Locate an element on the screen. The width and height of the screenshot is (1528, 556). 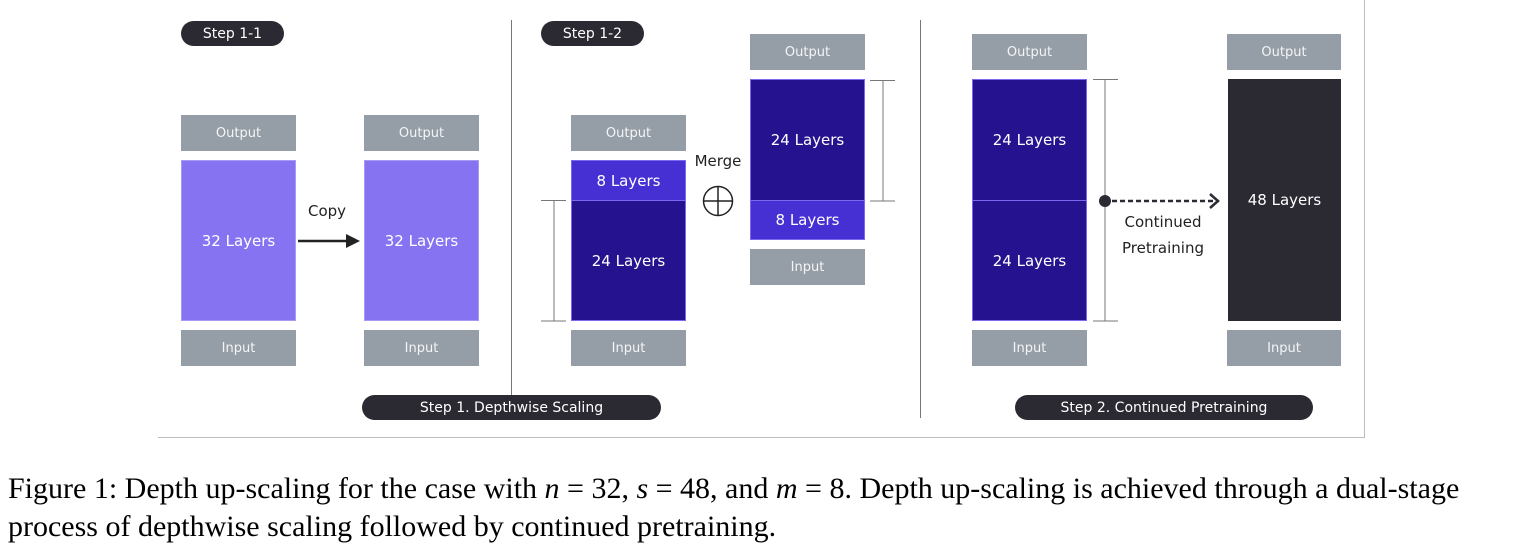
layers-block-32: 32 Layers is located at coordinates (238, 240).